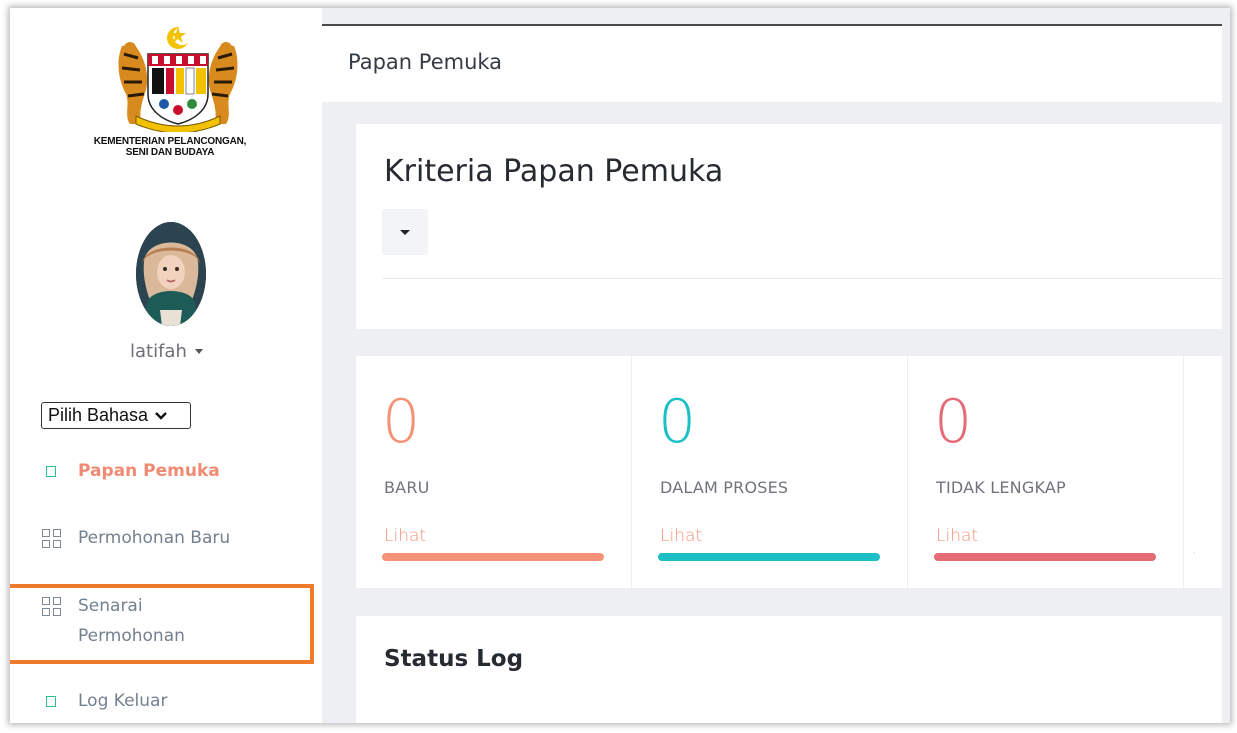 The image size is (1237, 733). I want to click on chevron-down-icon, so click(161, 415).